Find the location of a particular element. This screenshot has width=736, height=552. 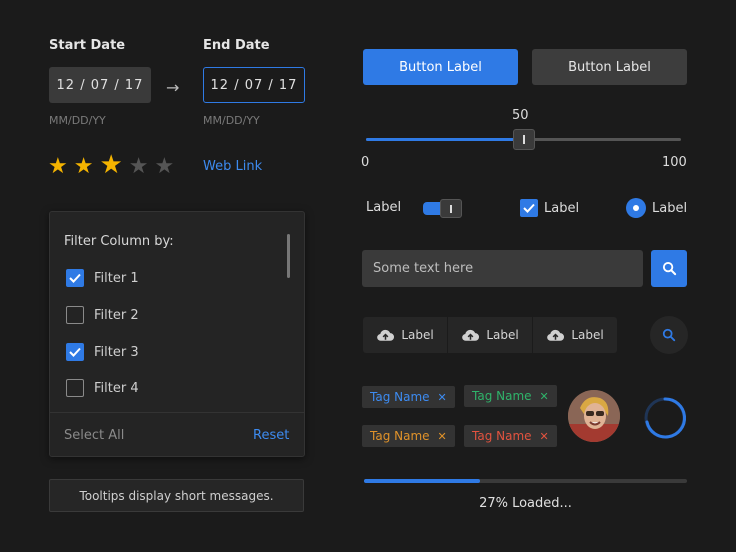

radio-selected-icon is located at coordinates (636, 208).